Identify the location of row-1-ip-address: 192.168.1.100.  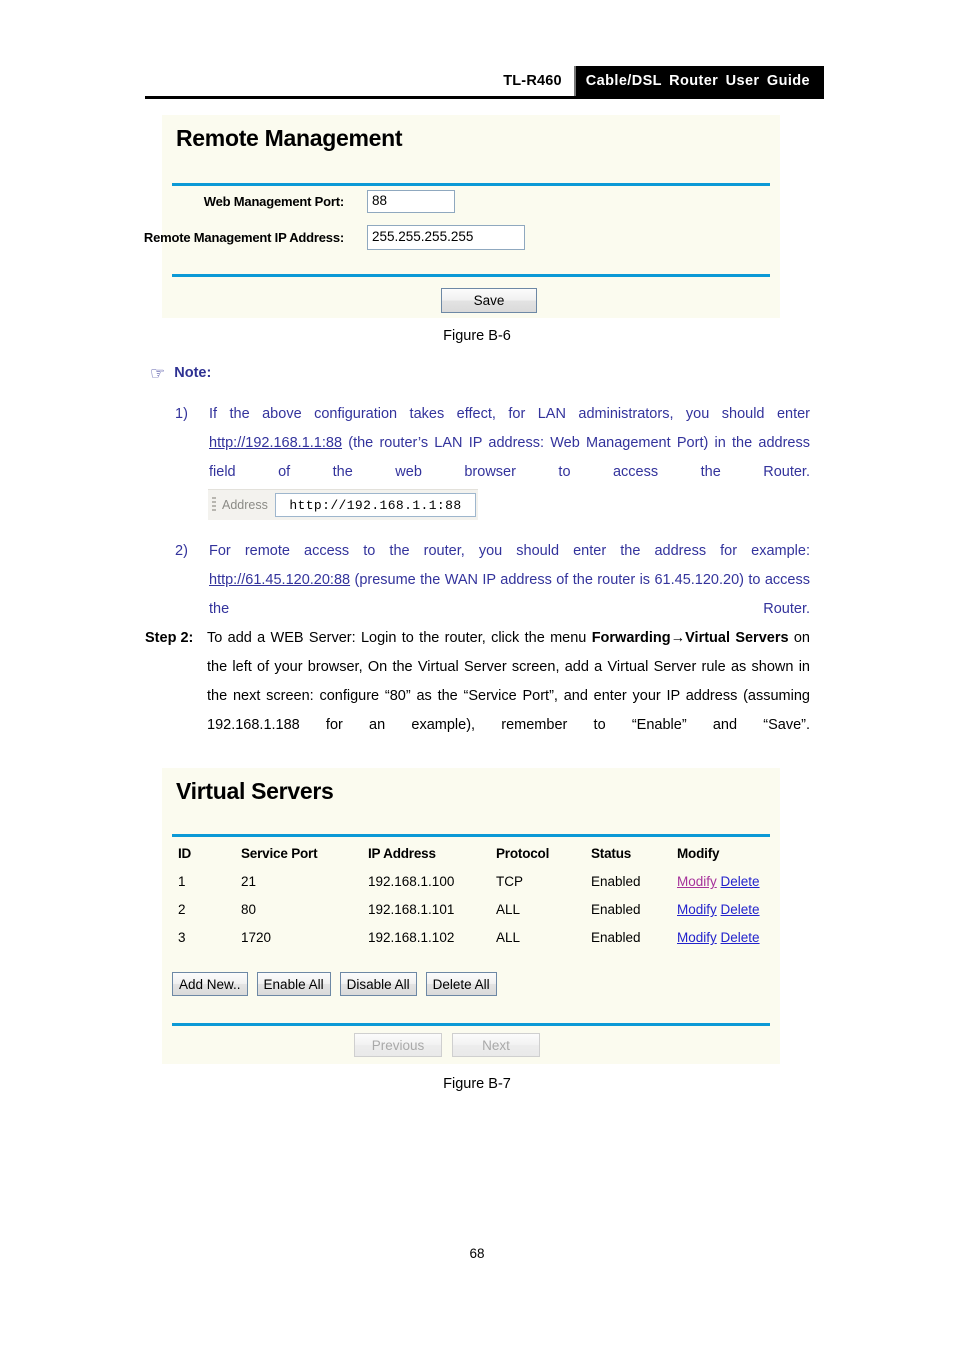
(411, 881).